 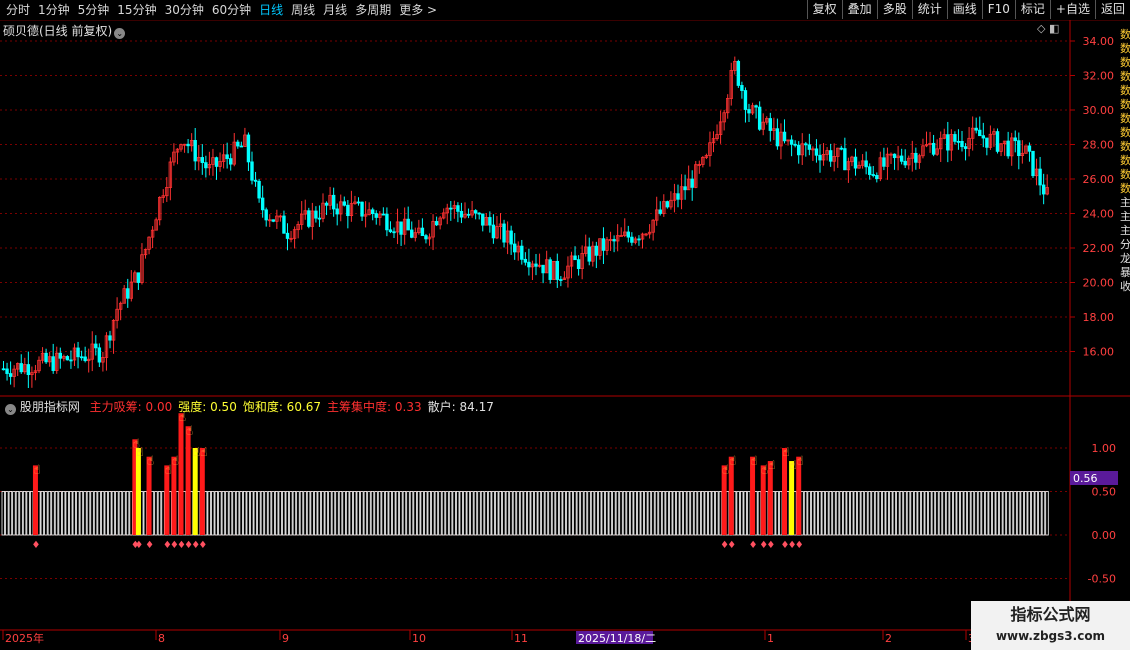 I want to click on layout-icon: ◧, so click(x=1054, y=28).